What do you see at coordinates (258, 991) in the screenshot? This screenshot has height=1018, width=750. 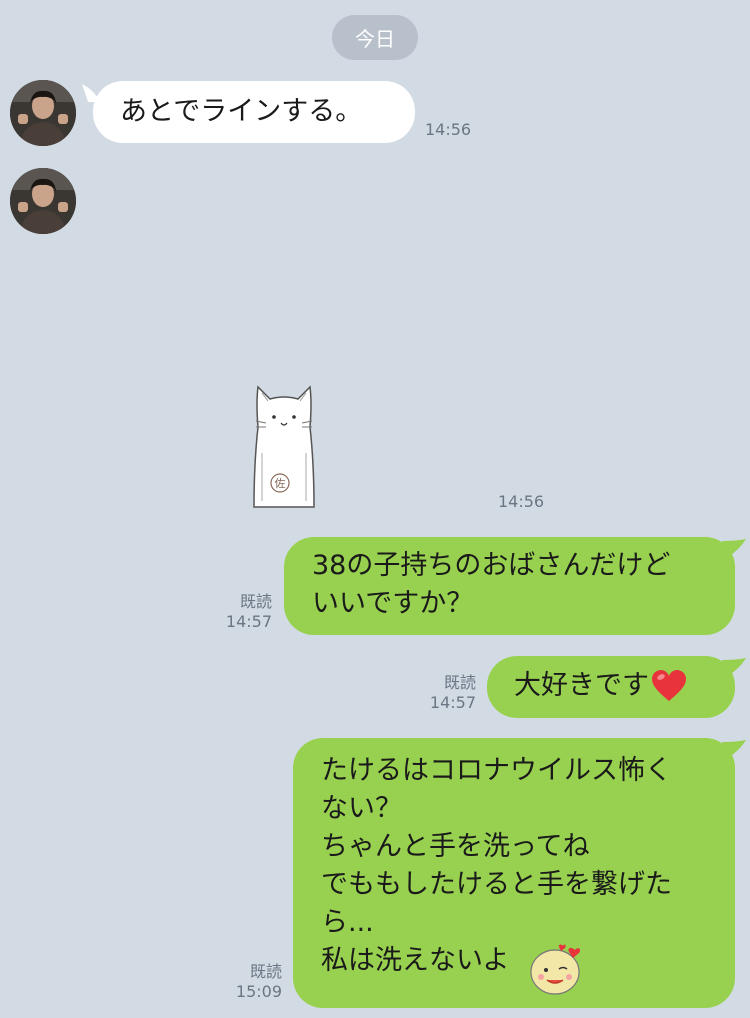 I see `message-time: 15:09` at bounding box center [258, 991].